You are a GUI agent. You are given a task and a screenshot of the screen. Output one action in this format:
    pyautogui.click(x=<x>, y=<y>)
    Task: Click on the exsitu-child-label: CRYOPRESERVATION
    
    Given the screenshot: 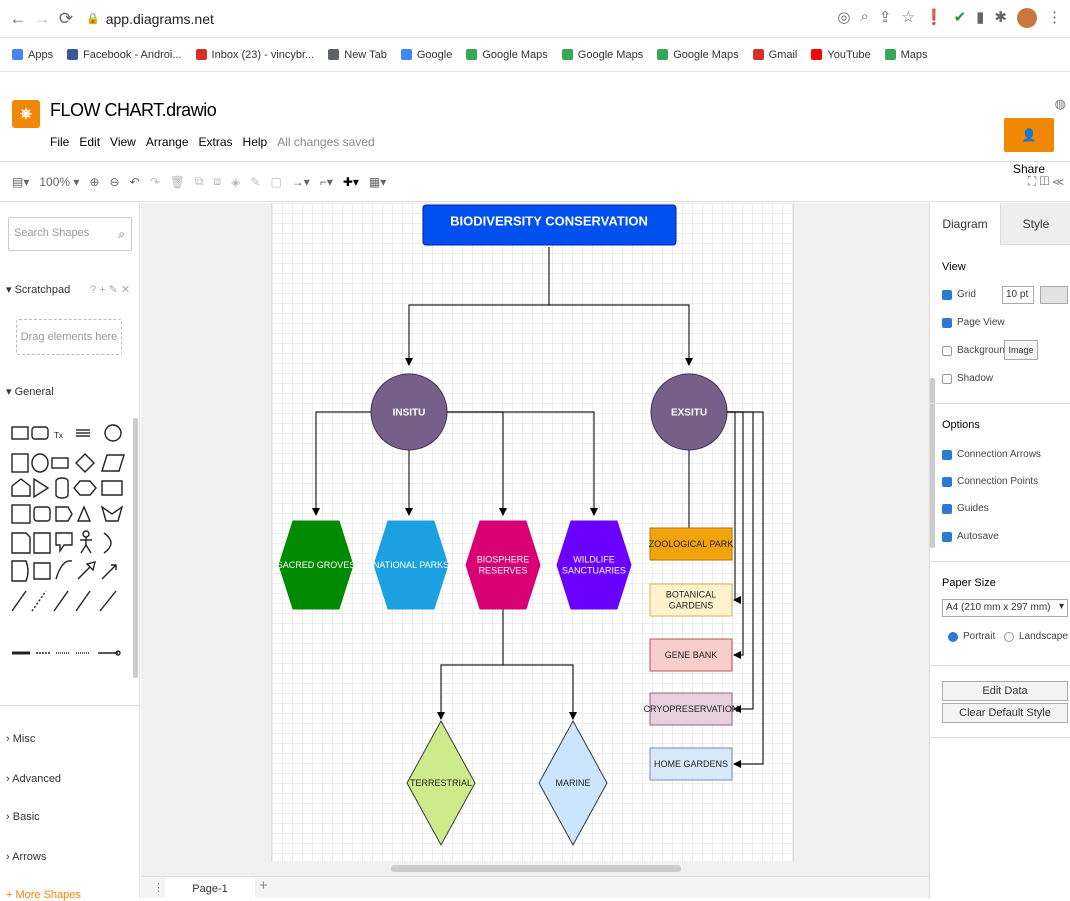 What is the action you would take?
    pyautogui.click(x=691, y=709)
    